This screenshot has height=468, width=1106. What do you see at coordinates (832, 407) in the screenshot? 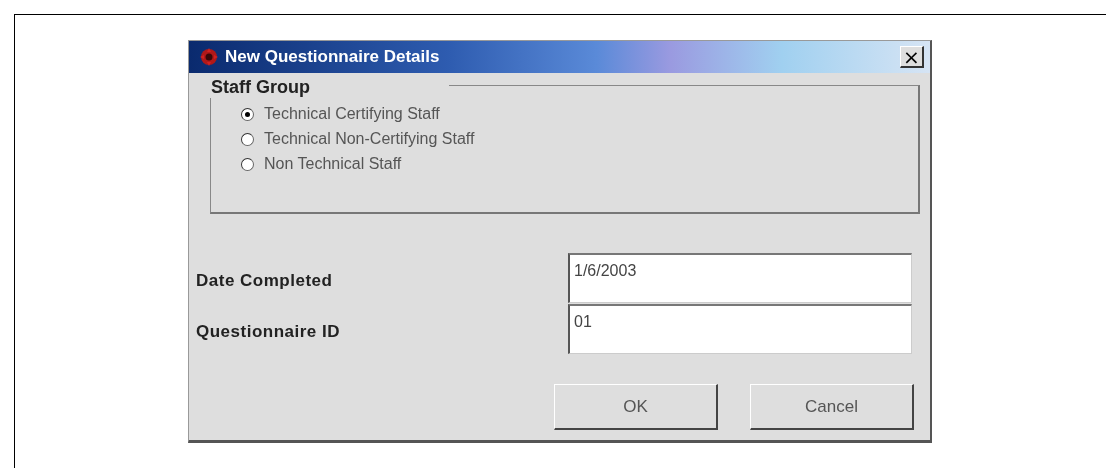
I see `dialog-button: Cancel` at bounding box center [832, 407].